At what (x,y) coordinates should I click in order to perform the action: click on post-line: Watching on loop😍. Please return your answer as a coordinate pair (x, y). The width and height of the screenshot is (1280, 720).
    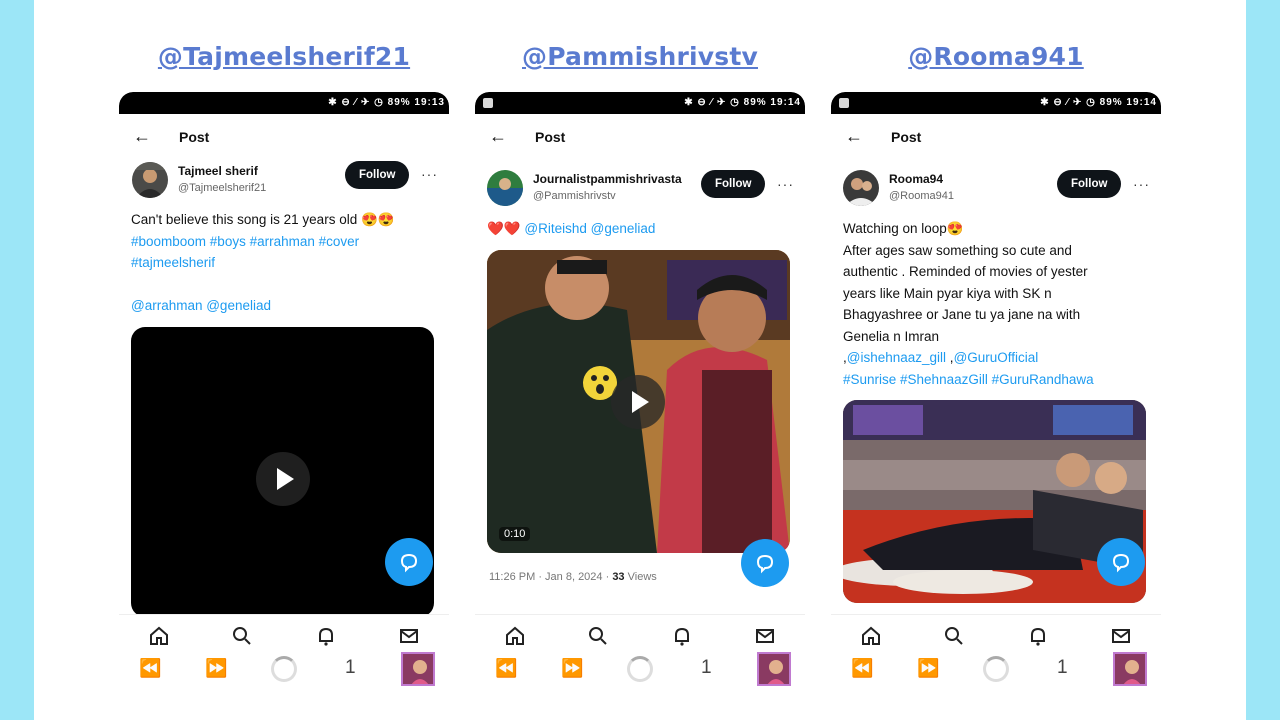
    Looking at the image, I should click on (903, 228).